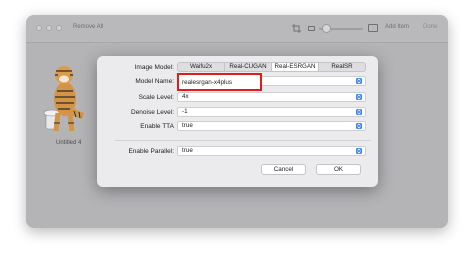  I want to click on image-model-segmented-control: Waifu2x Real-CUGAN Real-ESRGAN RealSR, so click(271, 67).